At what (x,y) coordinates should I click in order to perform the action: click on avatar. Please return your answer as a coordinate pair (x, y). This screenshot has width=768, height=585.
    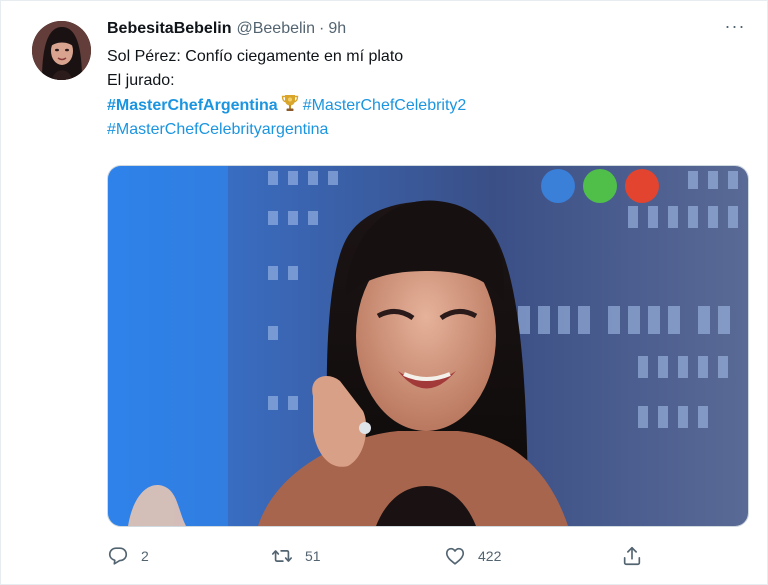
    Looking at the image, I should click on (61, 50).